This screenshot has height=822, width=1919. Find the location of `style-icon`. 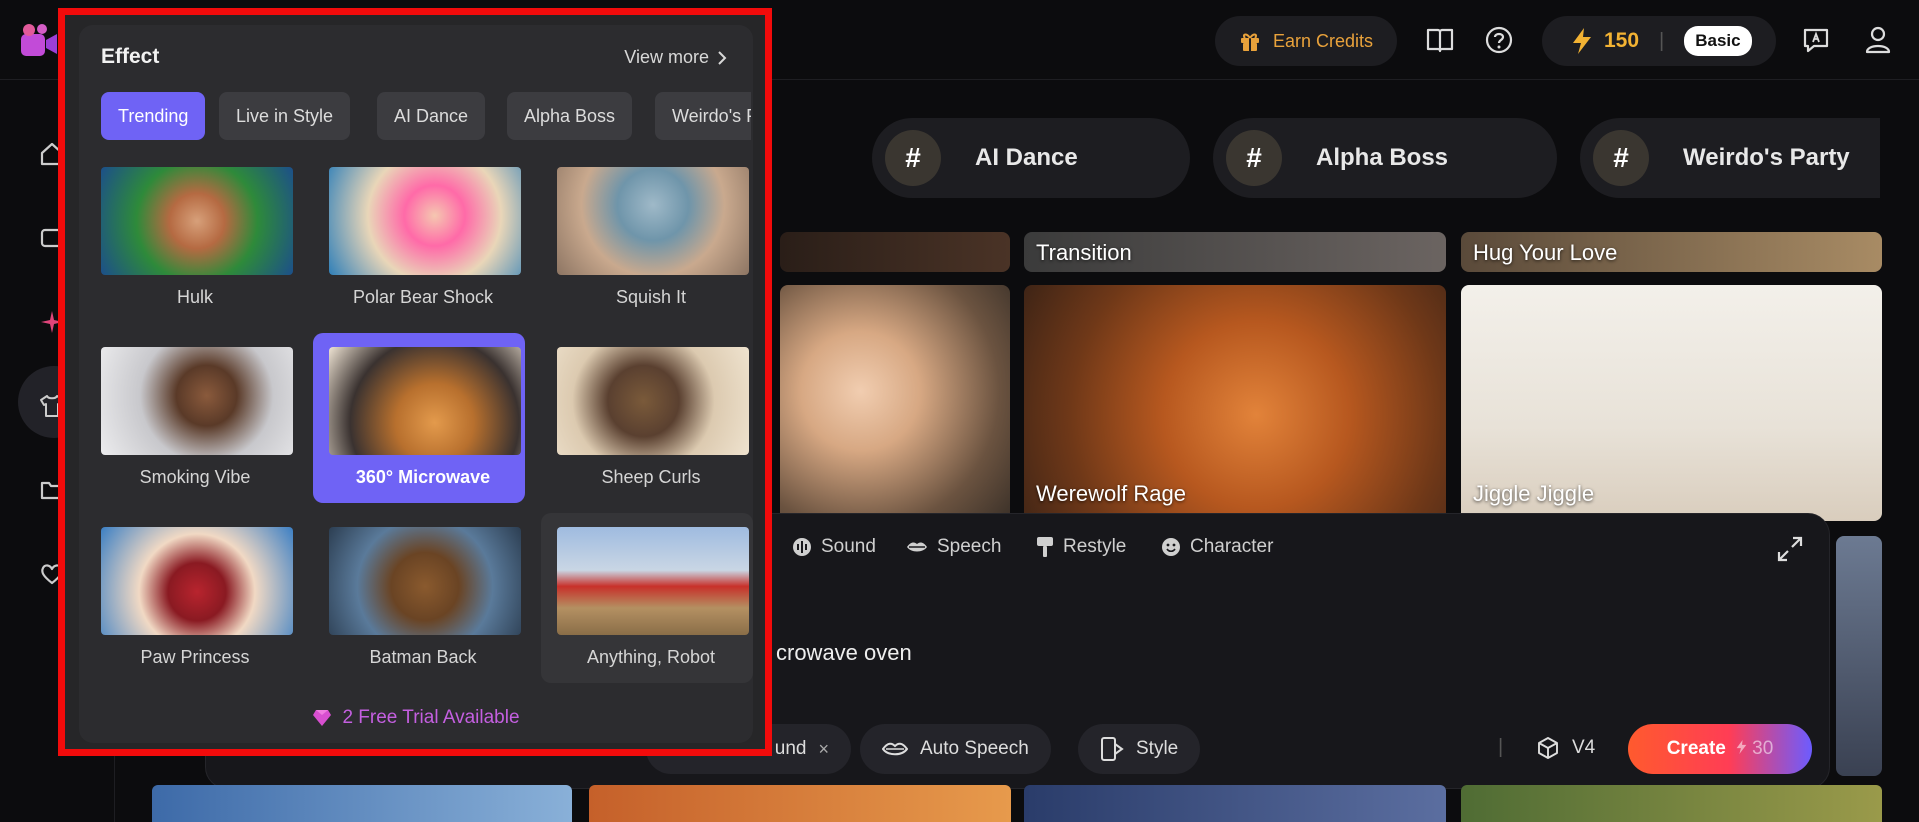

style-icon is located at coordinates (1112, 749).